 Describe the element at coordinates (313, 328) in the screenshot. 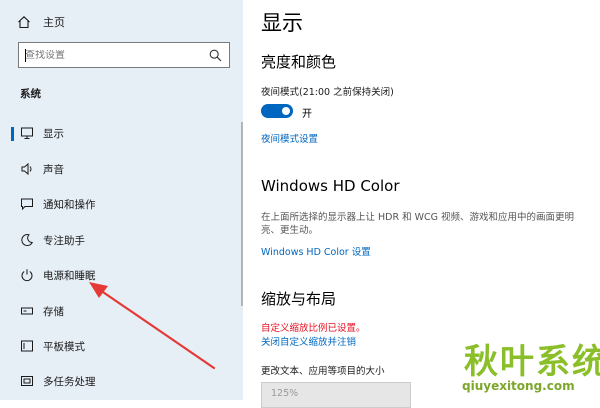

I see `custom-scale-warning: 自定义缩放比例已设置。` at that location.